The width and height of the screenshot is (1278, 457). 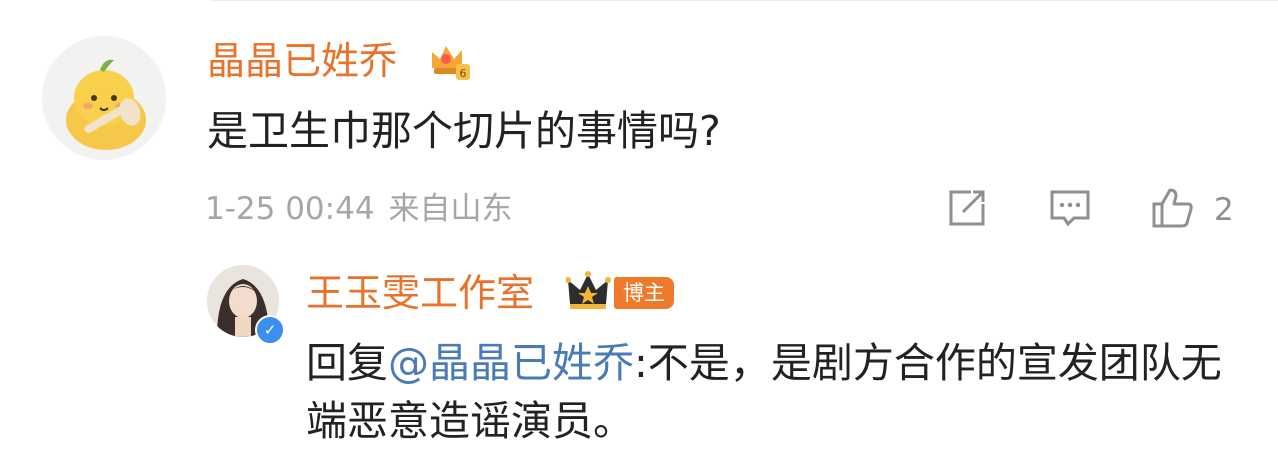 What do you see at coordinates (270, 330) in the screenshot?
I see `verified-icon: ✓` at bounding box center [270, 330].